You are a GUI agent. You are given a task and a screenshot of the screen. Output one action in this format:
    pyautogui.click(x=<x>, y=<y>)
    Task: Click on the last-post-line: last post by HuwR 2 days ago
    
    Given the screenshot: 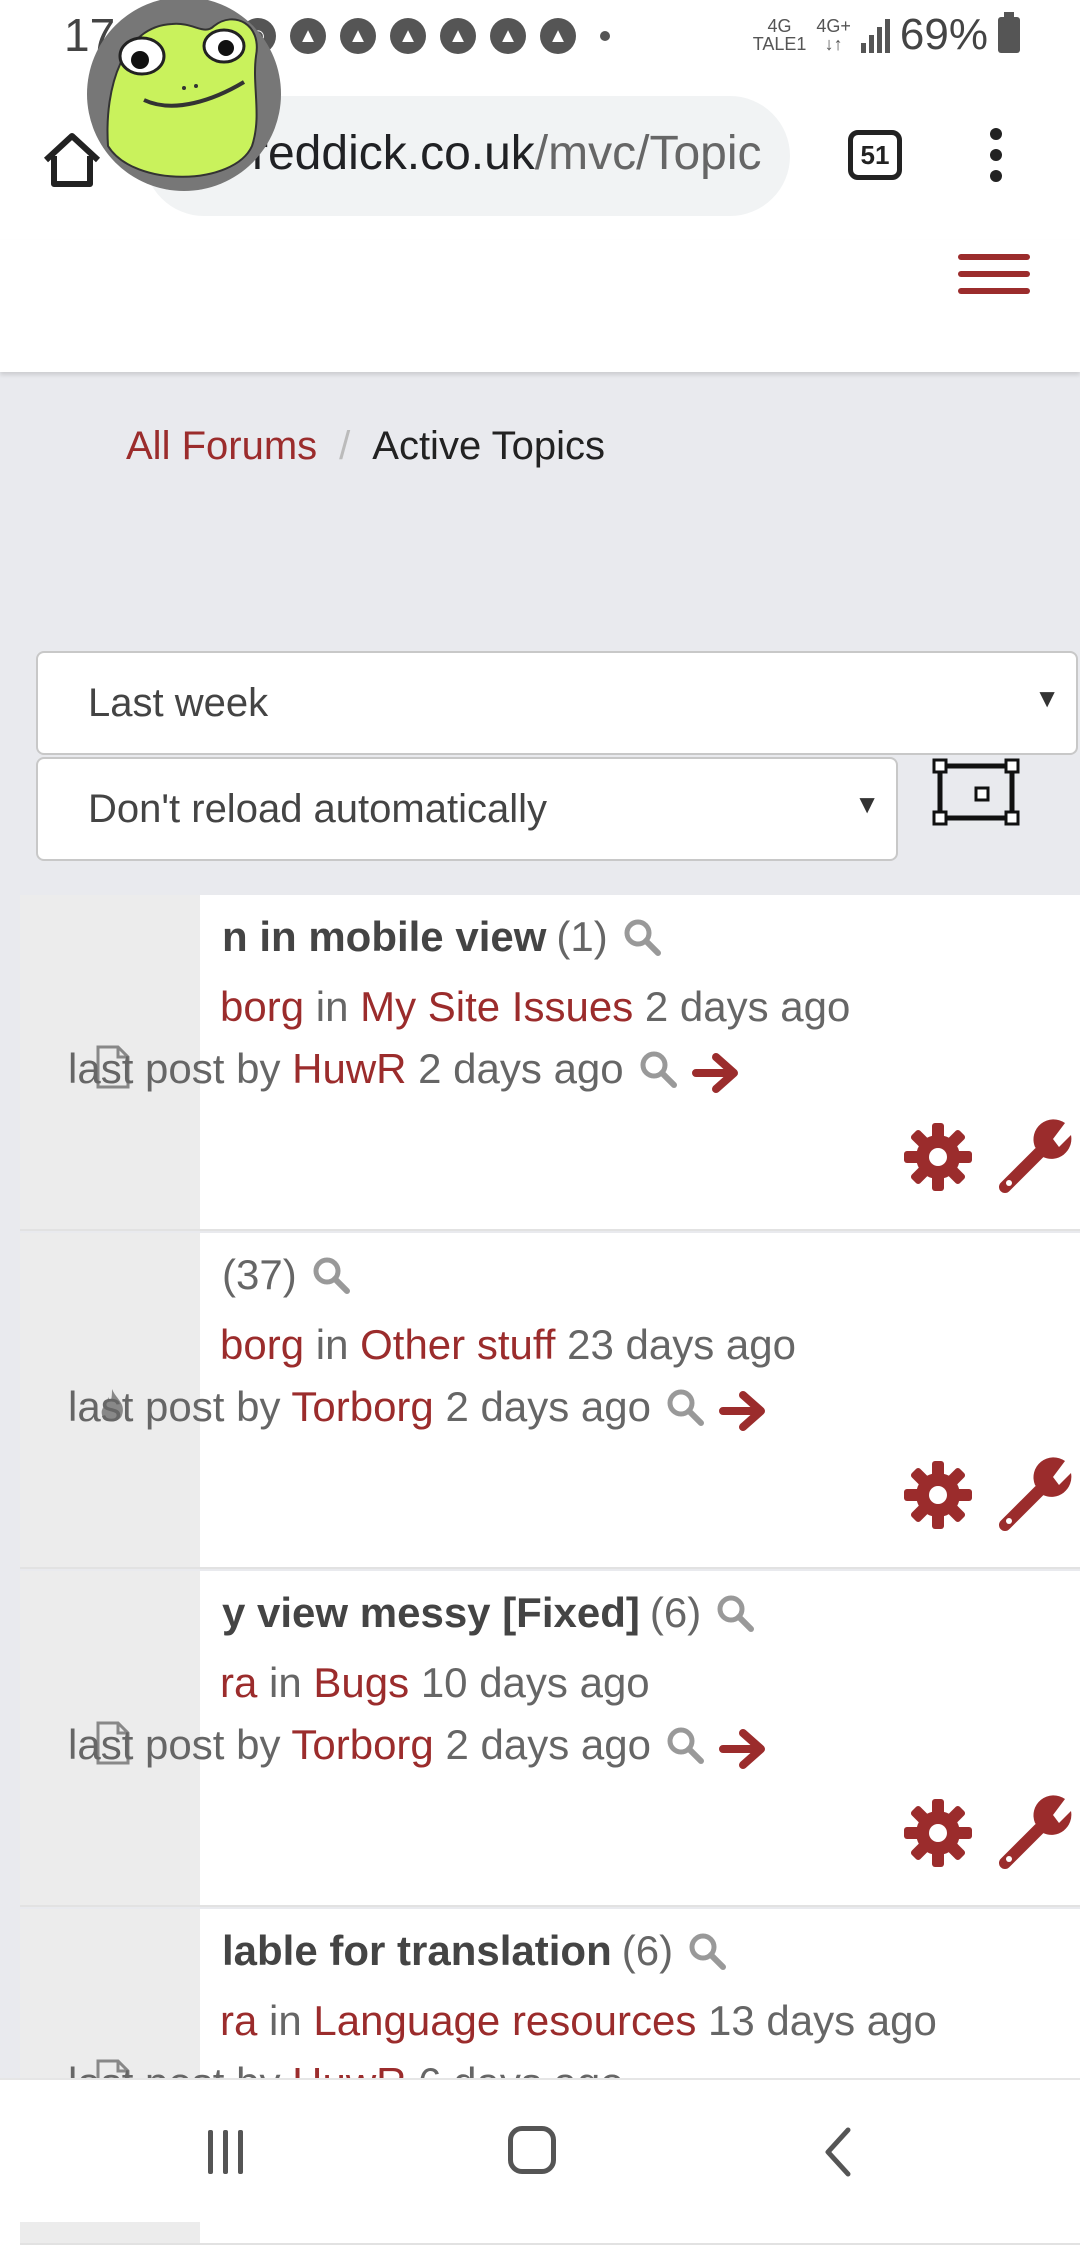 What is the action you would take?
    pyautogui.click(x=405, y=1070)
    